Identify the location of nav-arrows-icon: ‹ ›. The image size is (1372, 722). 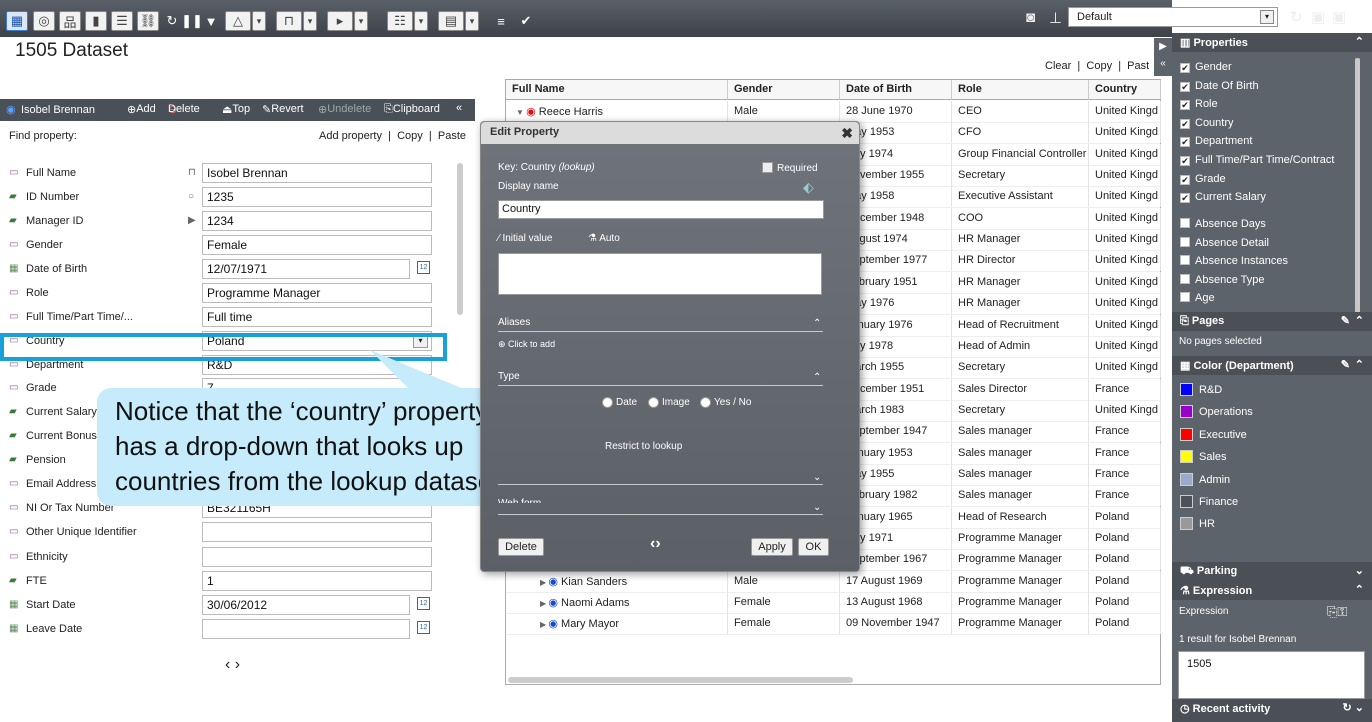
(232, 665).